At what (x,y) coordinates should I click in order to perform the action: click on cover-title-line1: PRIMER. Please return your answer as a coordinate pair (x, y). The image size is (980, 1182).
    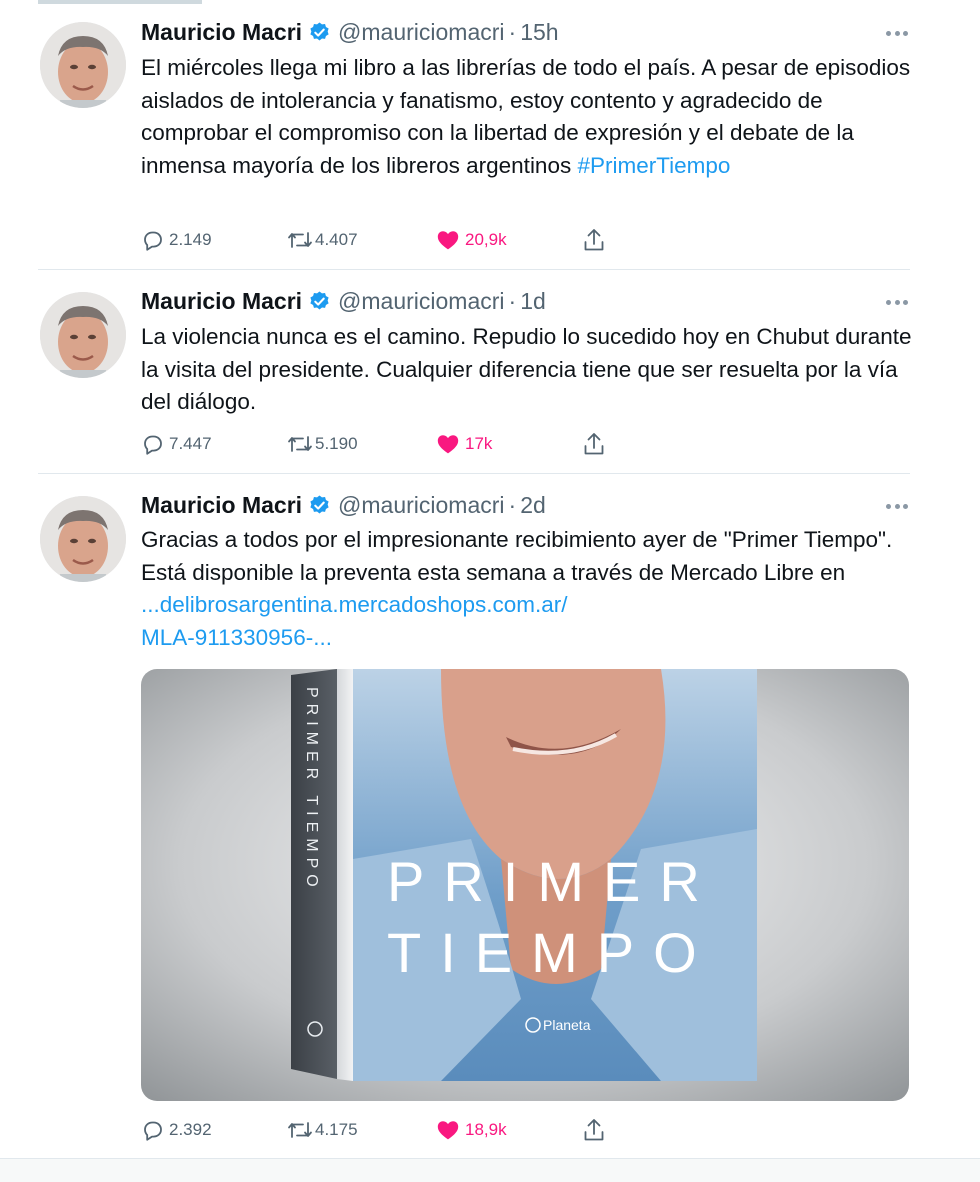
    Looking at the image, I should click on (553, 881).